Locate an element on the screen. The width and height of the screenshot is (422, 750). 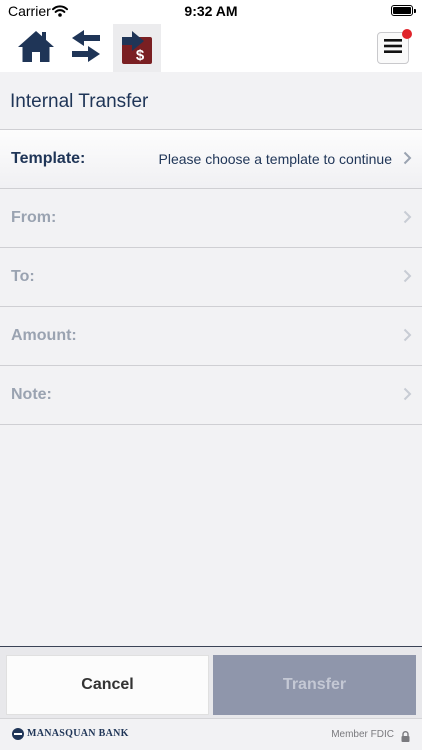
hamburger-menu-icon is located at coordinates (393, 48).